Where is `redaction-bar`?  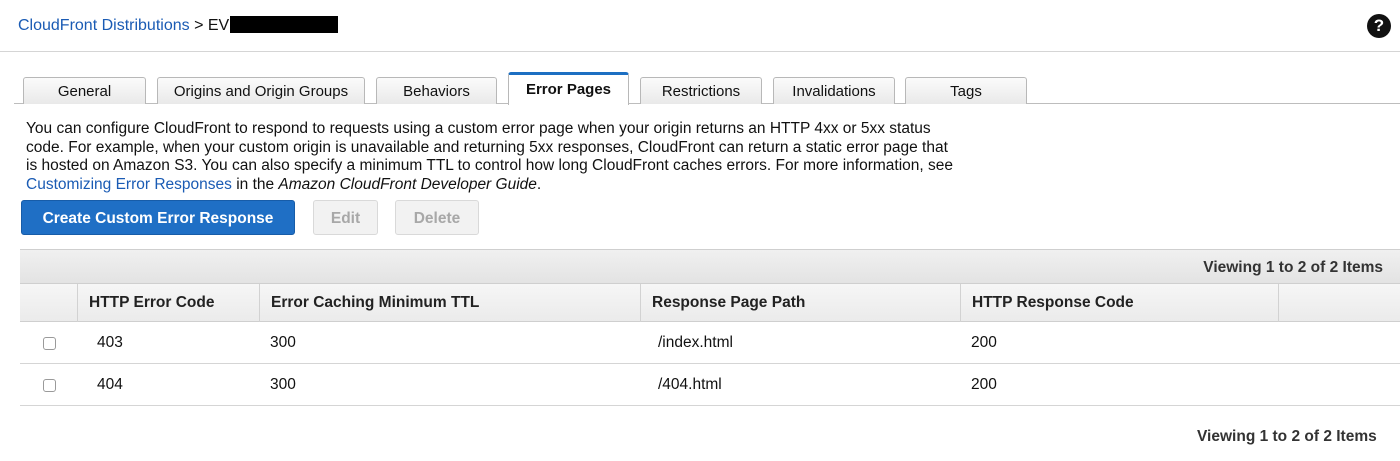 redaction-bar is located at coordinates (284, 24).